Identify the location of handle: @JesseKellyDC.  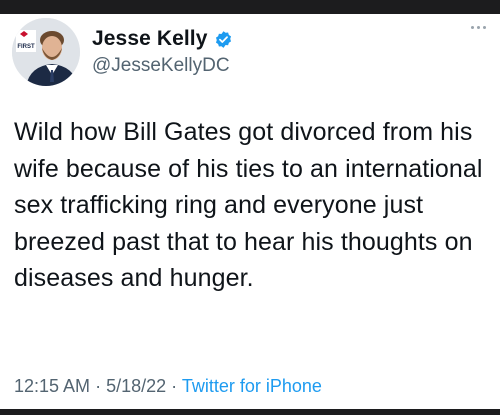
(162, 66).